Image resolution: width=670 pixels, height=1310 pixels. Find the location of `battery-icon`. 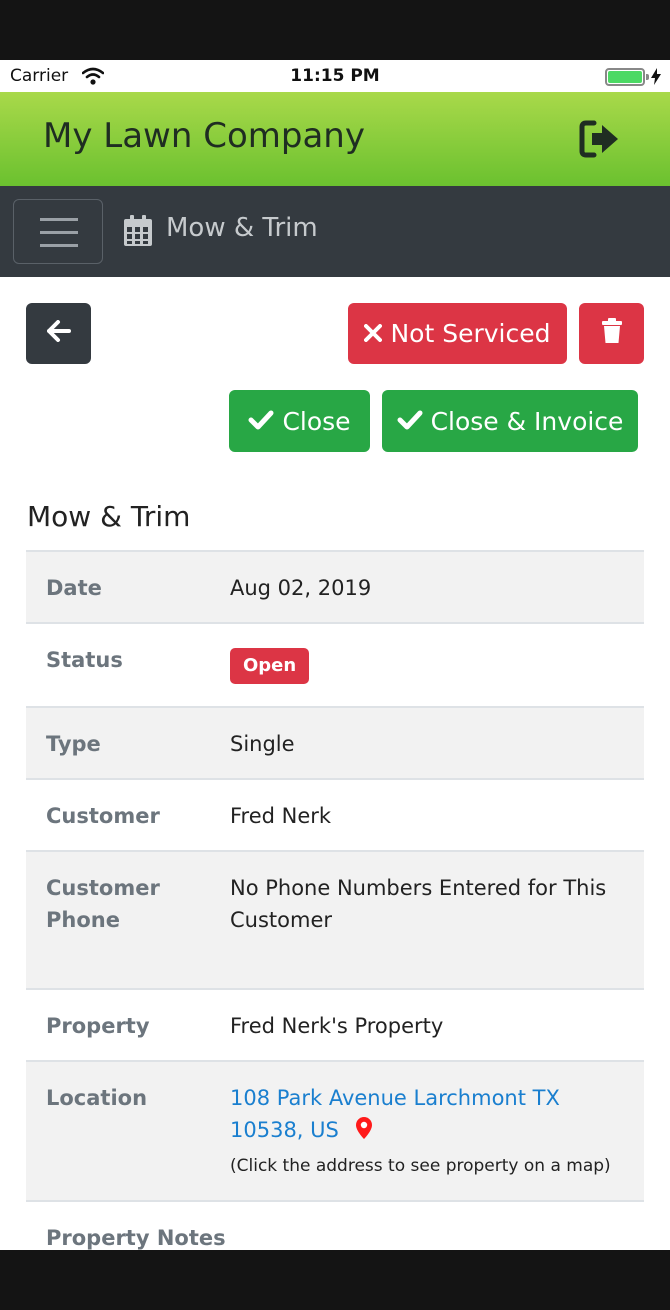

battery-icon is located at coordinates (627, 77).